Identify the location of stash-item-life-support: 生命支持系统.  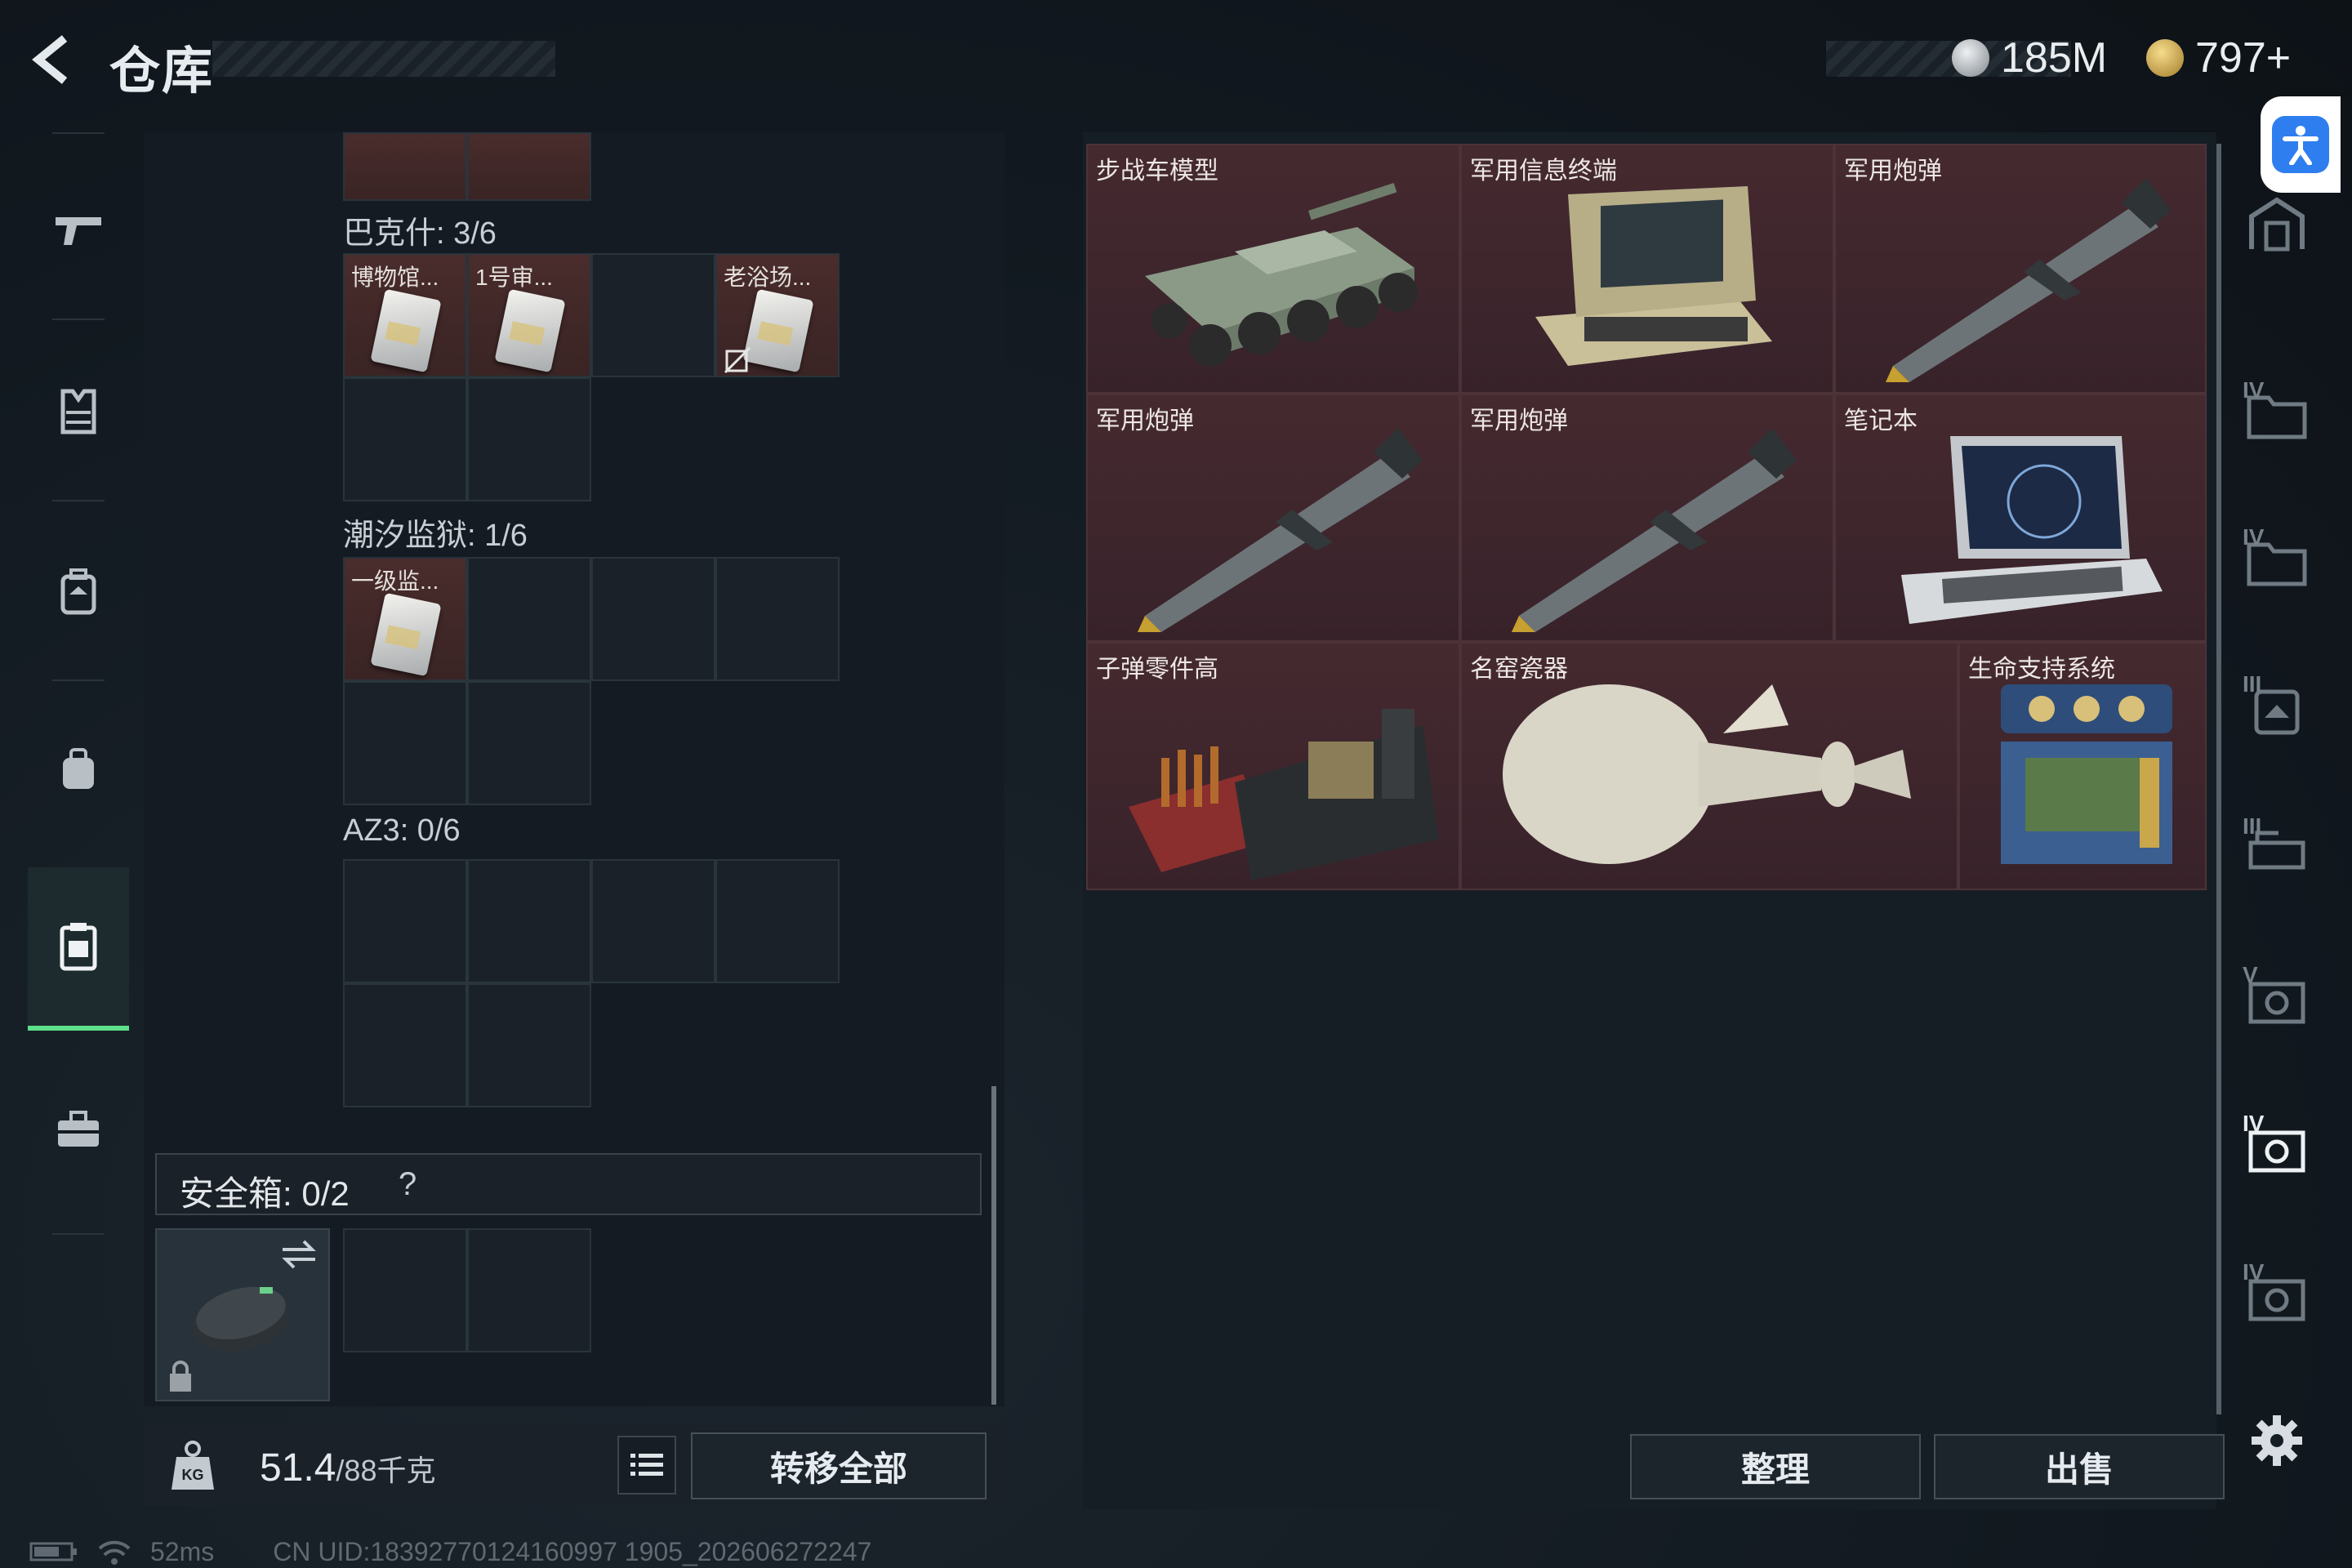
(2082, 766).